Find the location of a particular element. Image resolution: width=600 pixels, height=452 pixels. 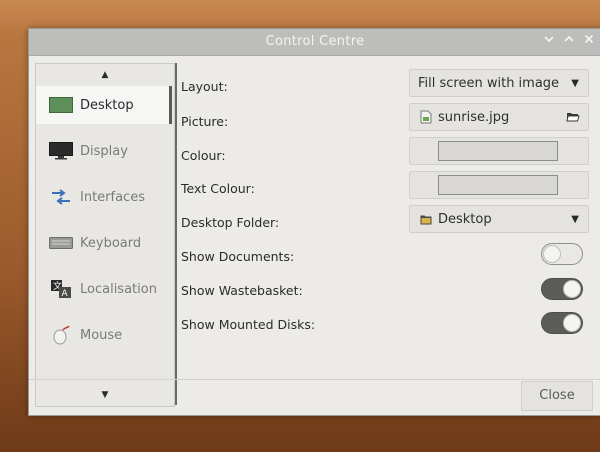

show-wastebasket-toggle is located at coordinates (562, 289).